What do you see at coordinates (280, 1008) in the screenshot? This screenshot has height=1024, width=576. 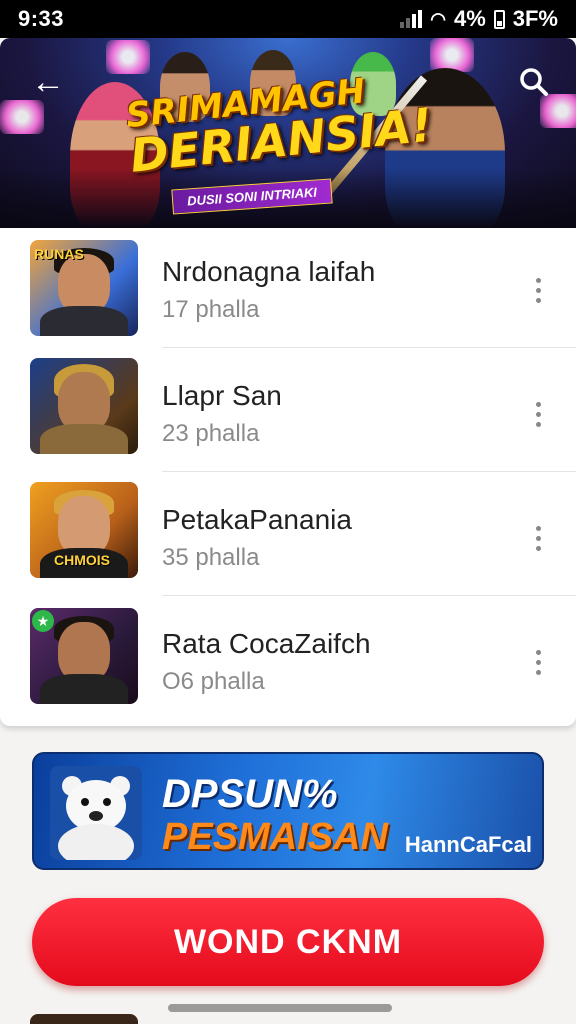 I see `home-indicator` at bounding box center [280, 1008].